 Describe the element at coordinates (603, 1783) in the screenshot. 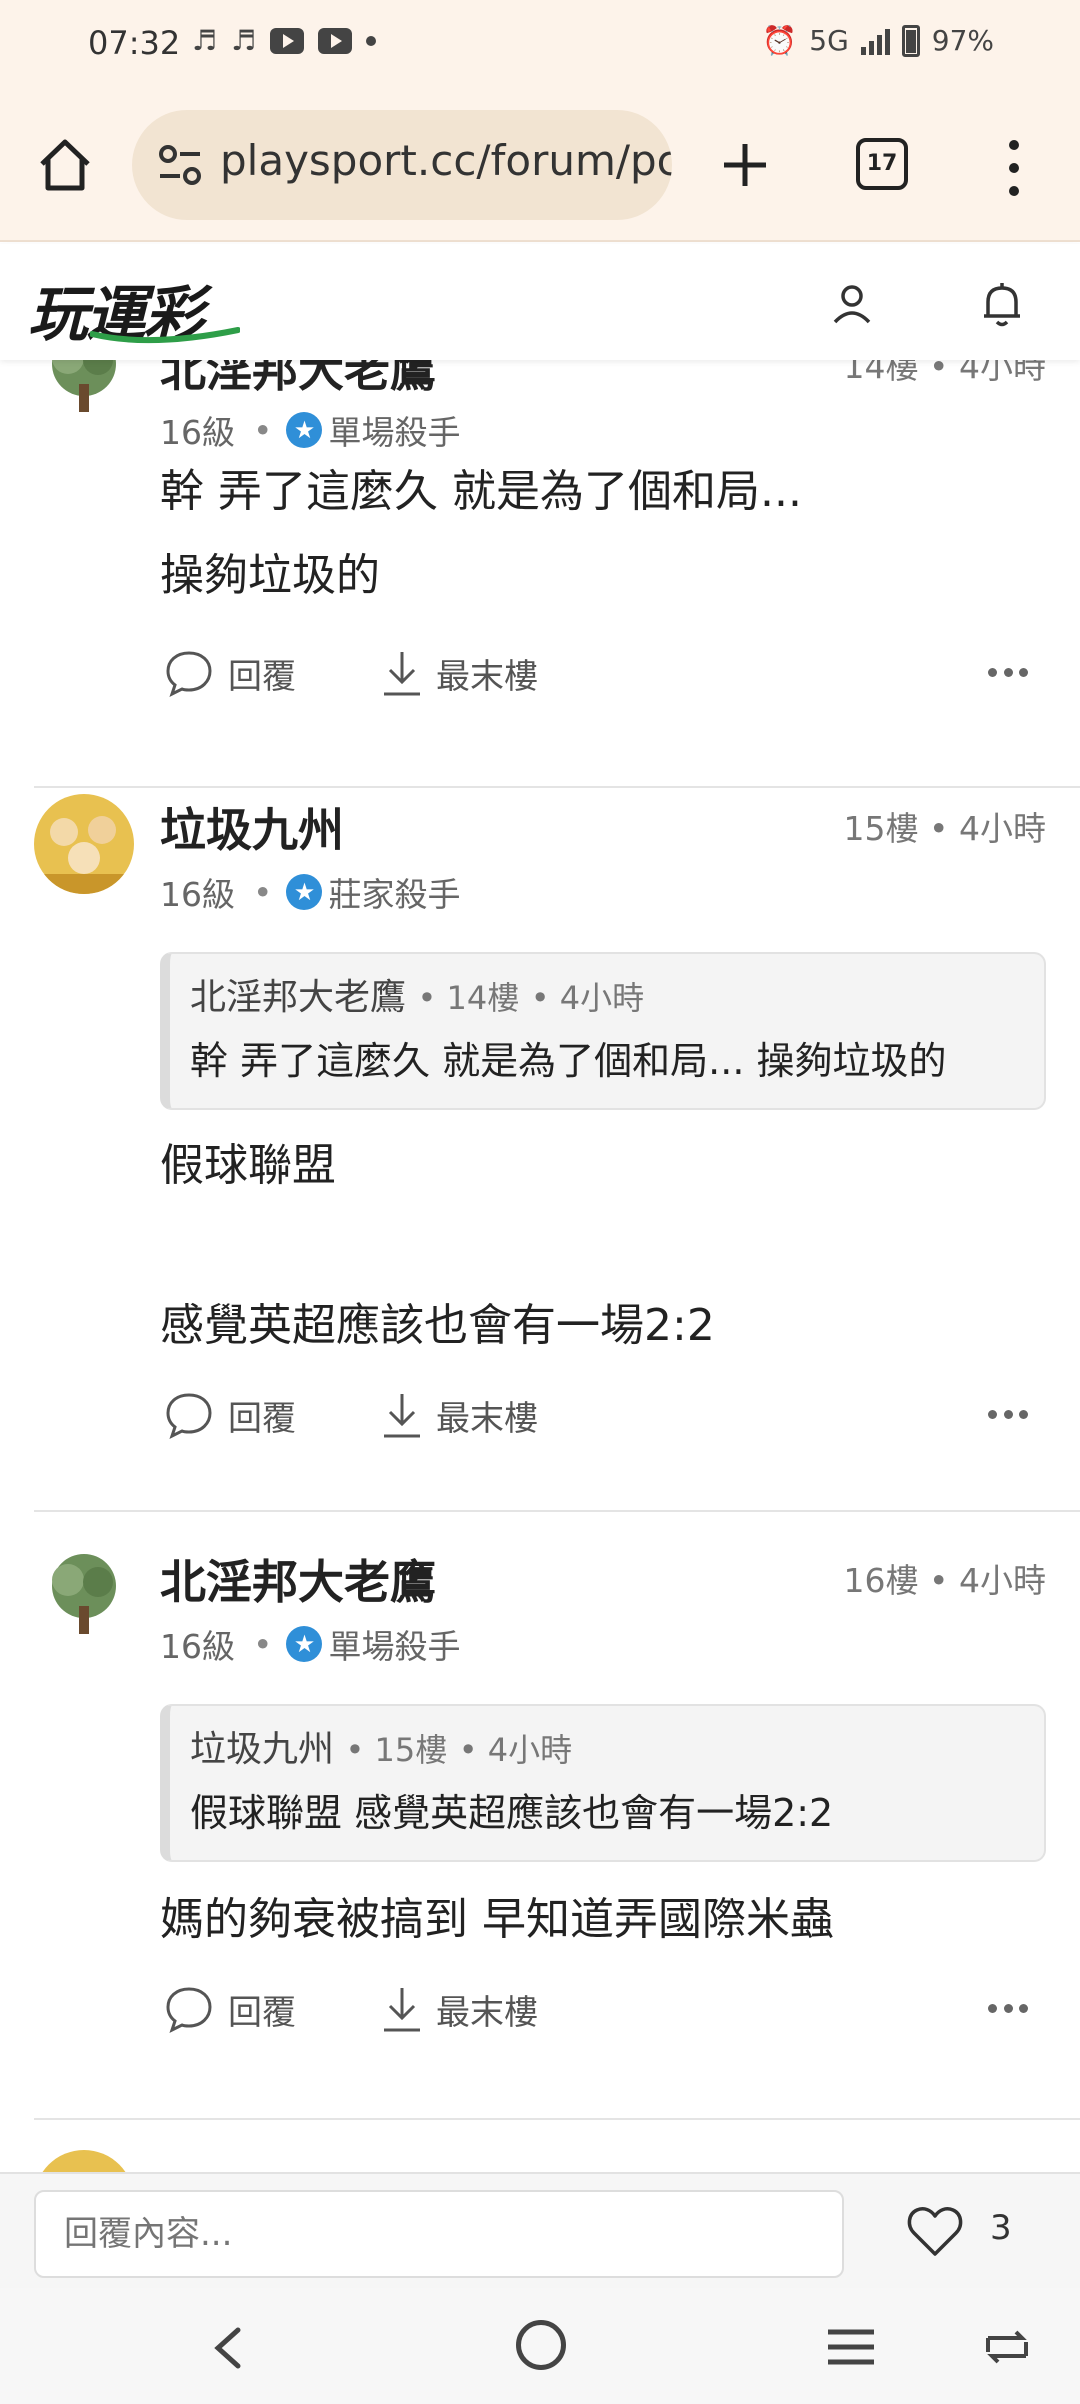

I see `quoted-post: 垃圾九州 • 15樓 • 4小時 假球聯盟 感覺英超應該也會有一場2:2` at that location.